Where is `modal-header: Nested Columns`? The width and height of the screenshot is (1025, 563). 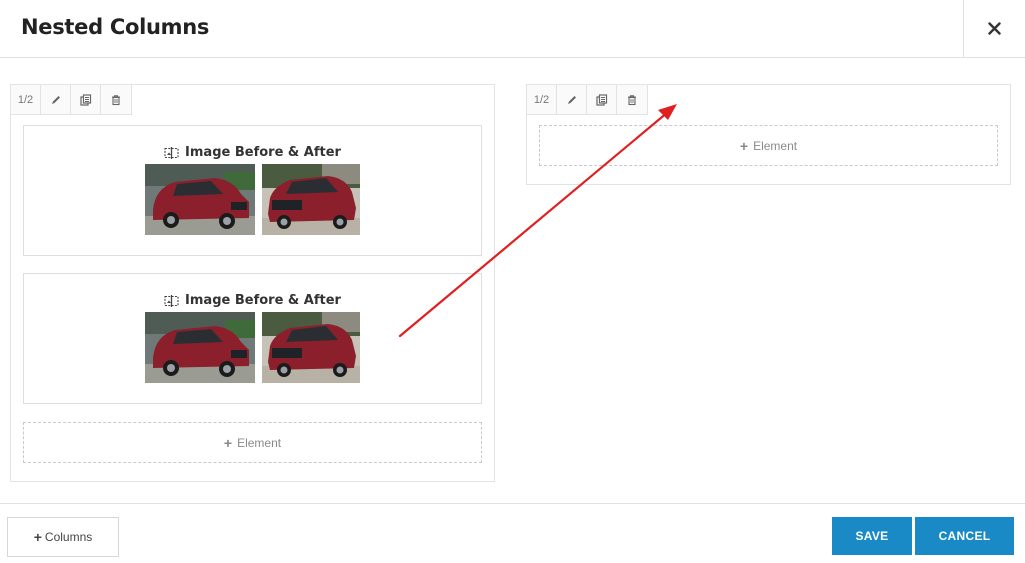
modal-header: Nested Columns is located at coordinates (512, 29).